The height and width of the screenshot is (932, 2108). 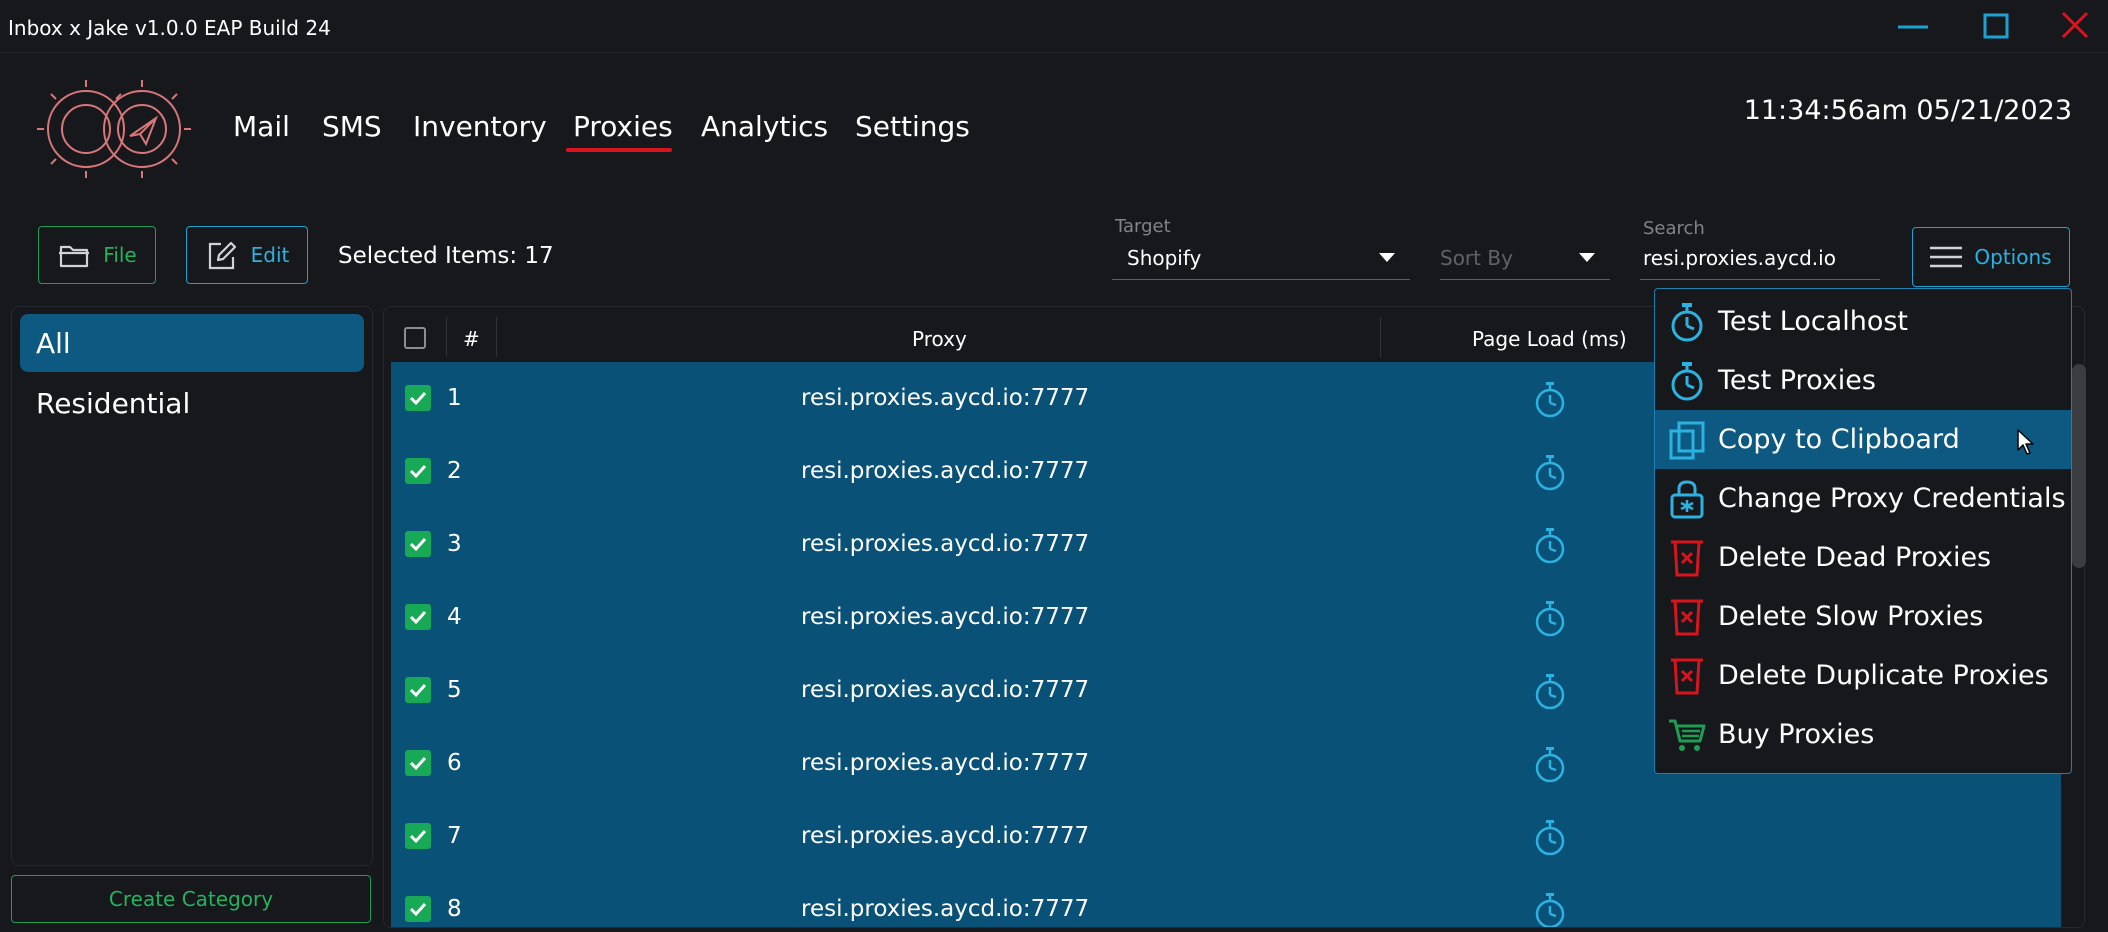 I want to click on maximize-icon, so click(x=1996, y=26).